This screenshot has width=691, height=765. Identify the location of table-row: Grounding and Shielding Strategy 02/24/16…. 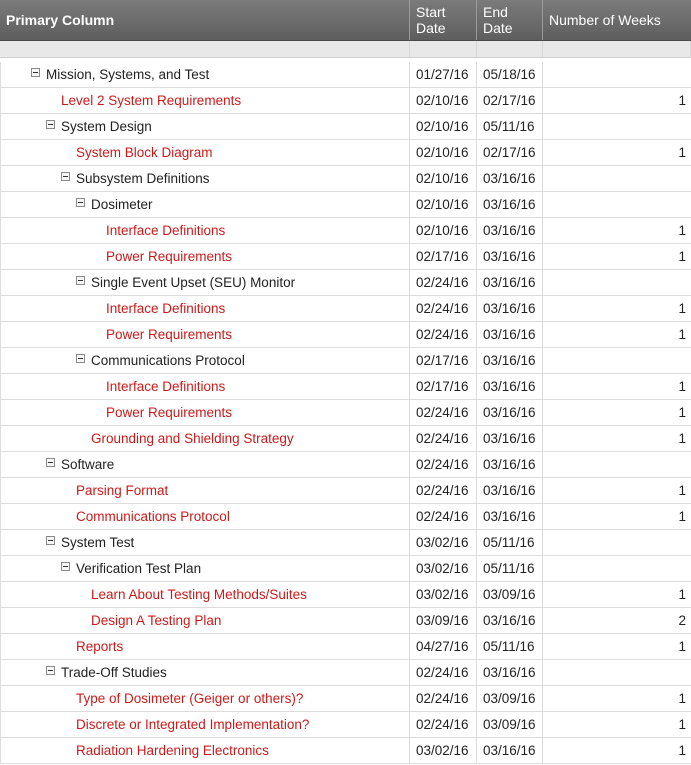
(345, 439).